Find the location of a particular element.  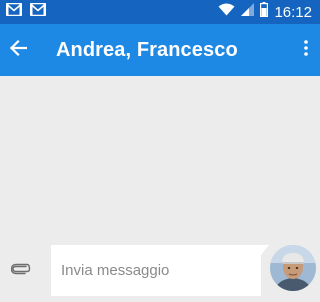

overflow-menu-button is located at coordinates (306, 50).